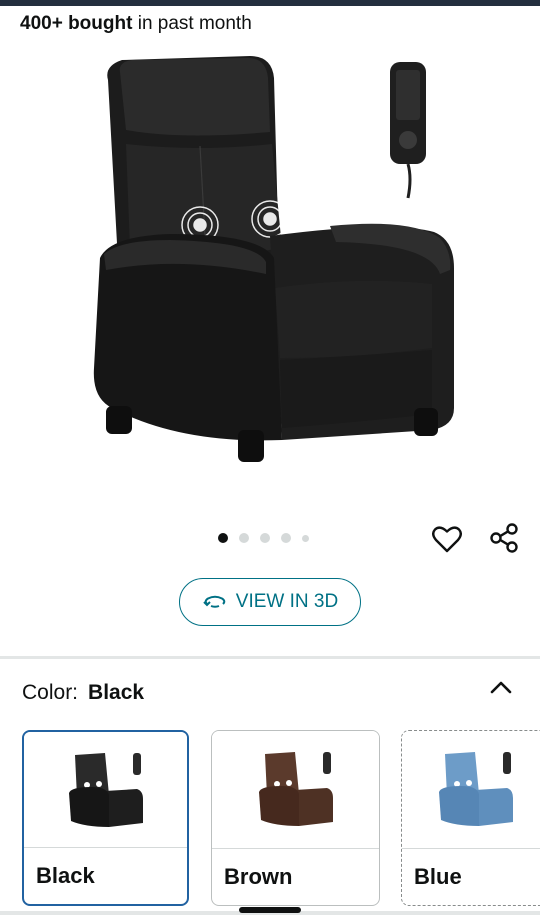  I want to click on bought-in-past-month: 400+ bought in past month, so click(136, 24).